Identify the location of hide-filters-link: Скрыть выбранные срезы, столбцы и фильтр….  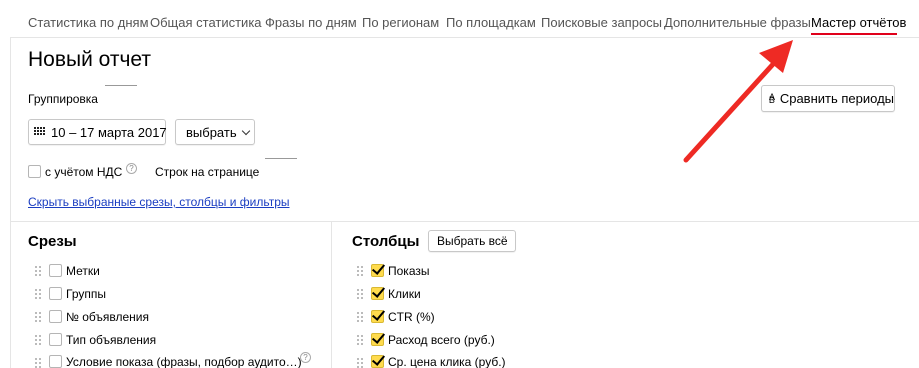
(159, 202).